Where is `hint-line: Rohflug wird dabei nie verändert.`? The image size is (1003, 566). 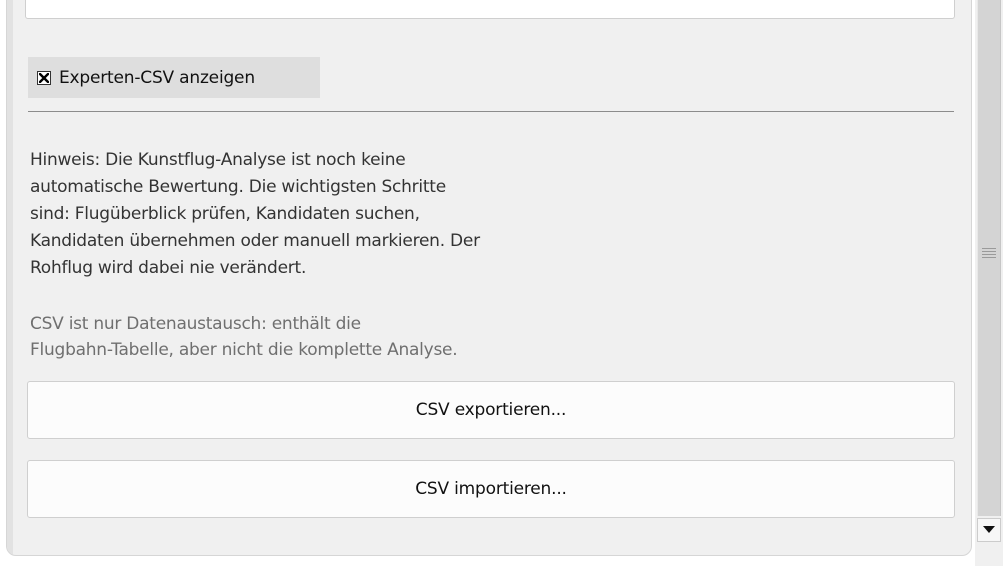 hint-line: Rohflug wird dabei nie verändert. is located at coordinates (168, 268).